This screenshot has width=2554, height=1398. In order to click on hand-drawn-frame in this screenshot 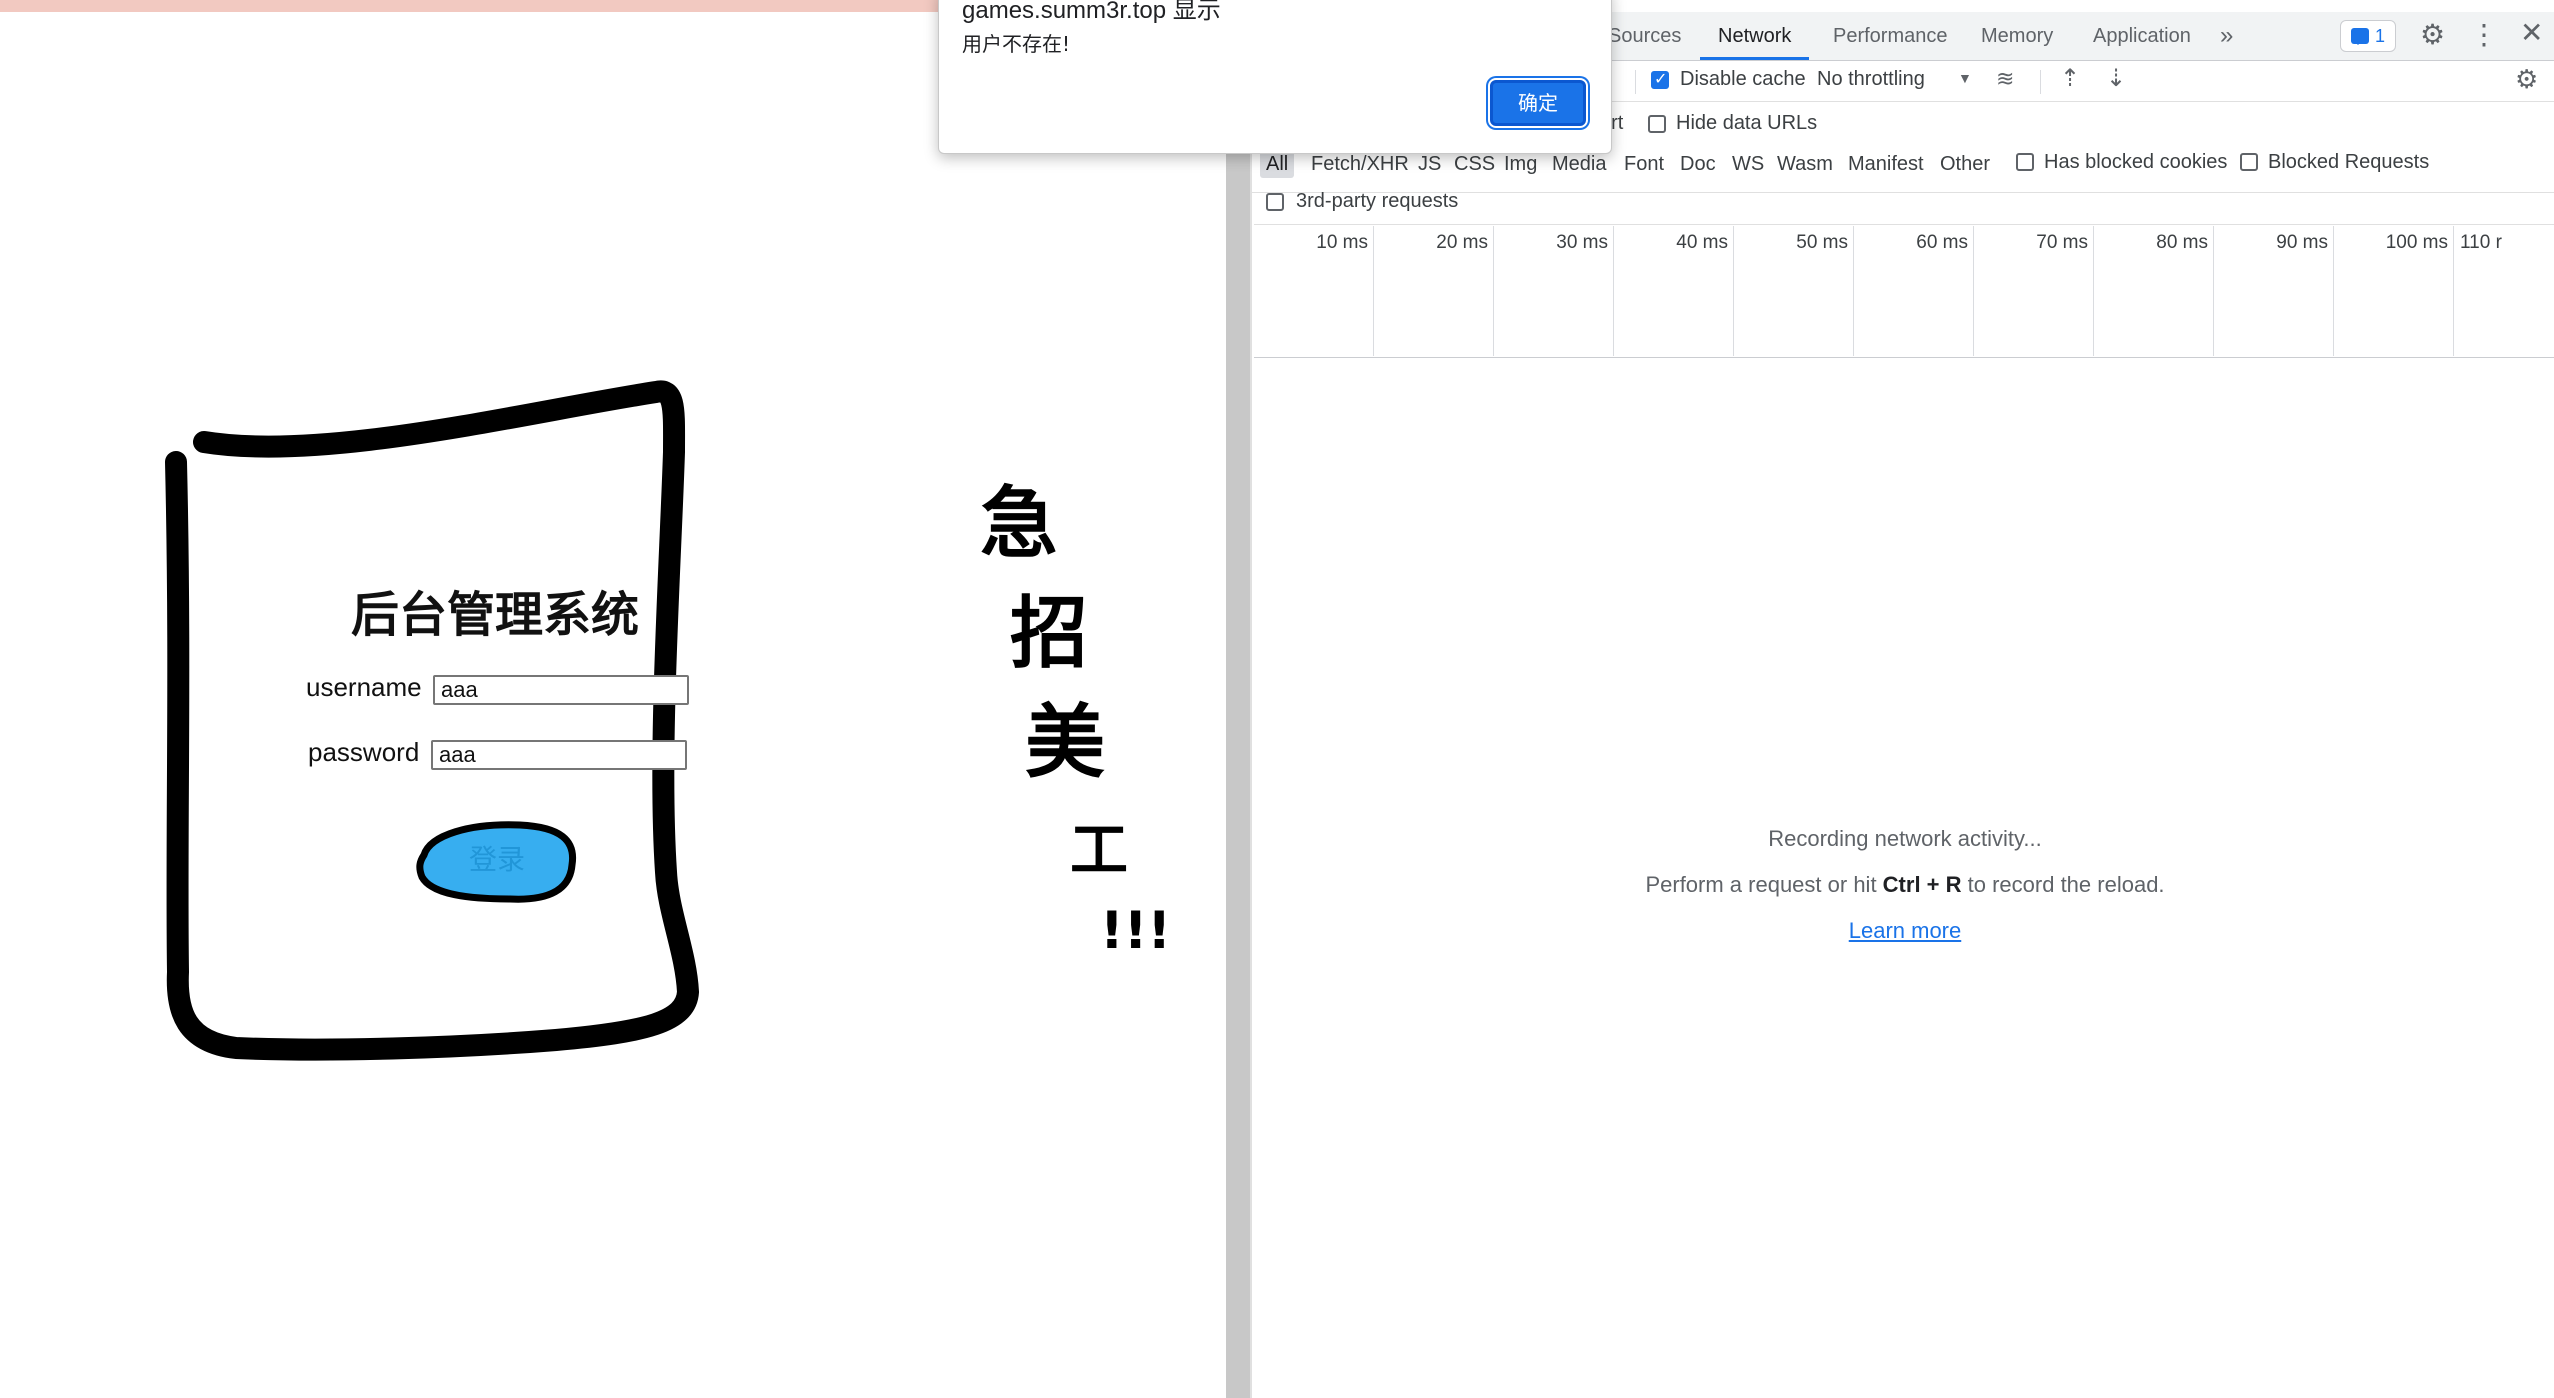, I will do `click(432, 720)`.